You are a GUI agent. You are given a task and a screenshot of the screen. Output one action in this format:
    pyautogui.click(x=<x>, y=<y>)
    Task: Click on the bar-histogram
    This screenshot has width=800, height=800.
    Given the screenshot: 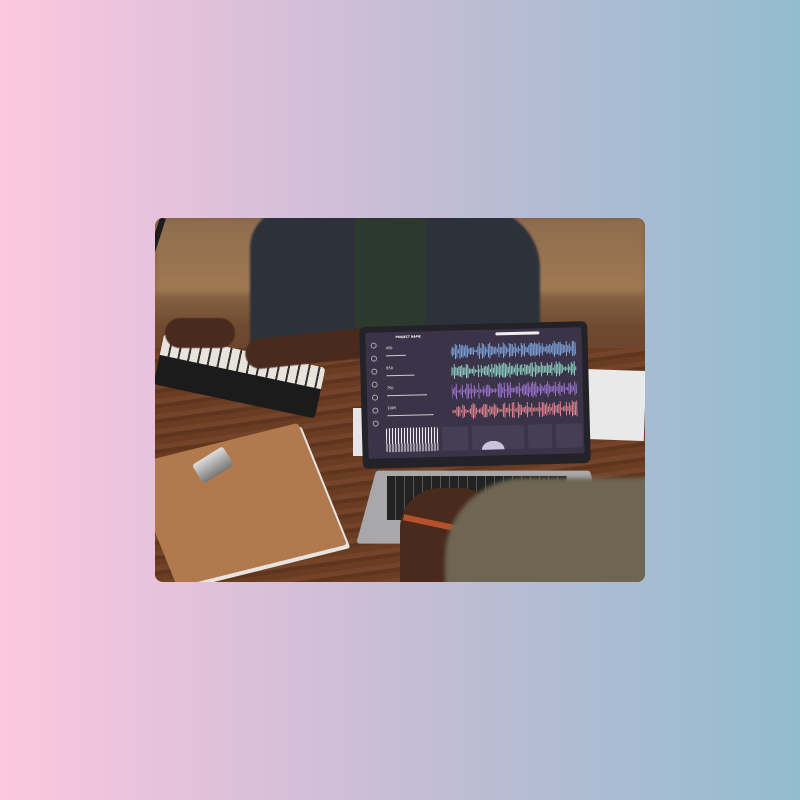 What is the action you would take?
    pyautogui.click(x=412, y=439)
    